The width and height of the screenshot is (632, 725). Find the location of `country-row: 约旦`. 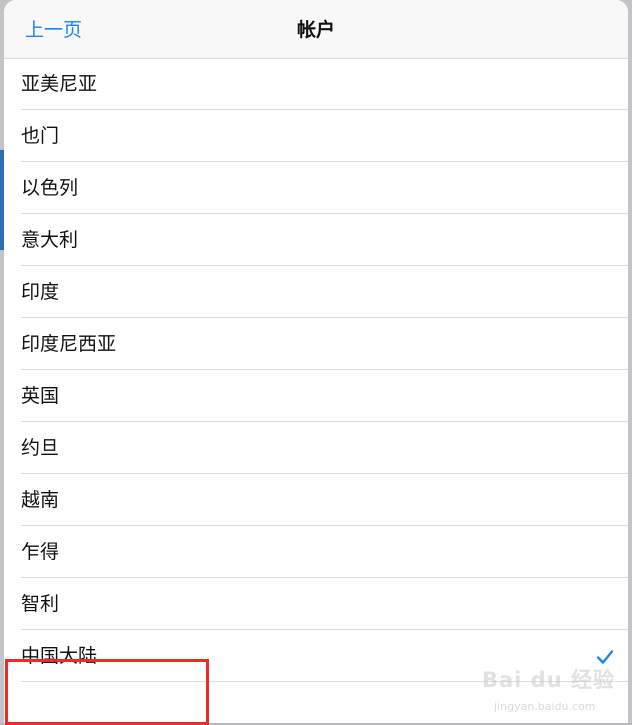

country-row: 约旦 is located at coordinates (316, 448).